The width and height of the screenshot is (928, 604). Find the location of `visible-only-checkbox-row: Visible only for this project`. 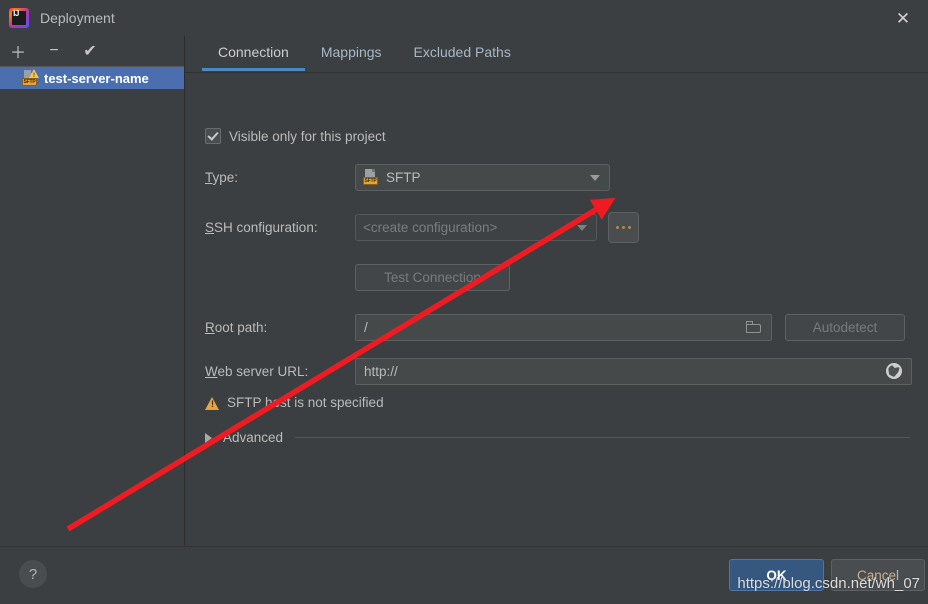

visible-only-checkbox-row: Visible only for this project is located at coordinates (295, 136).